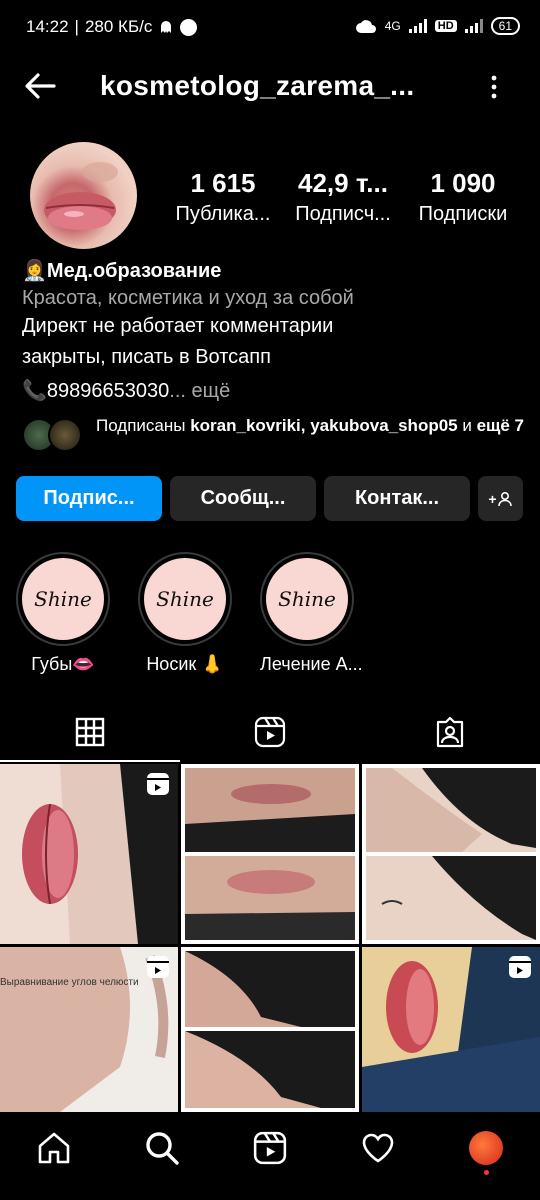 Image resolution: width=540 pixels, height=1200 pixels. Describe the element at coordinates (185, 664) in the screenshot. I see `highlight-label: Носик 👃` at that location.